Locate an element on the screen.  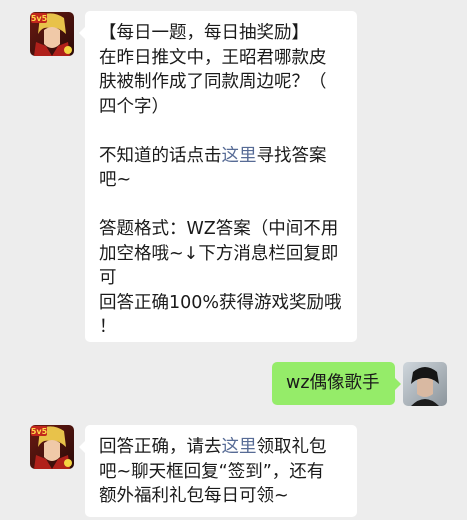
message-text: 回答正确100%获得游戏奖励哦 is located at coordinates (220, 302).